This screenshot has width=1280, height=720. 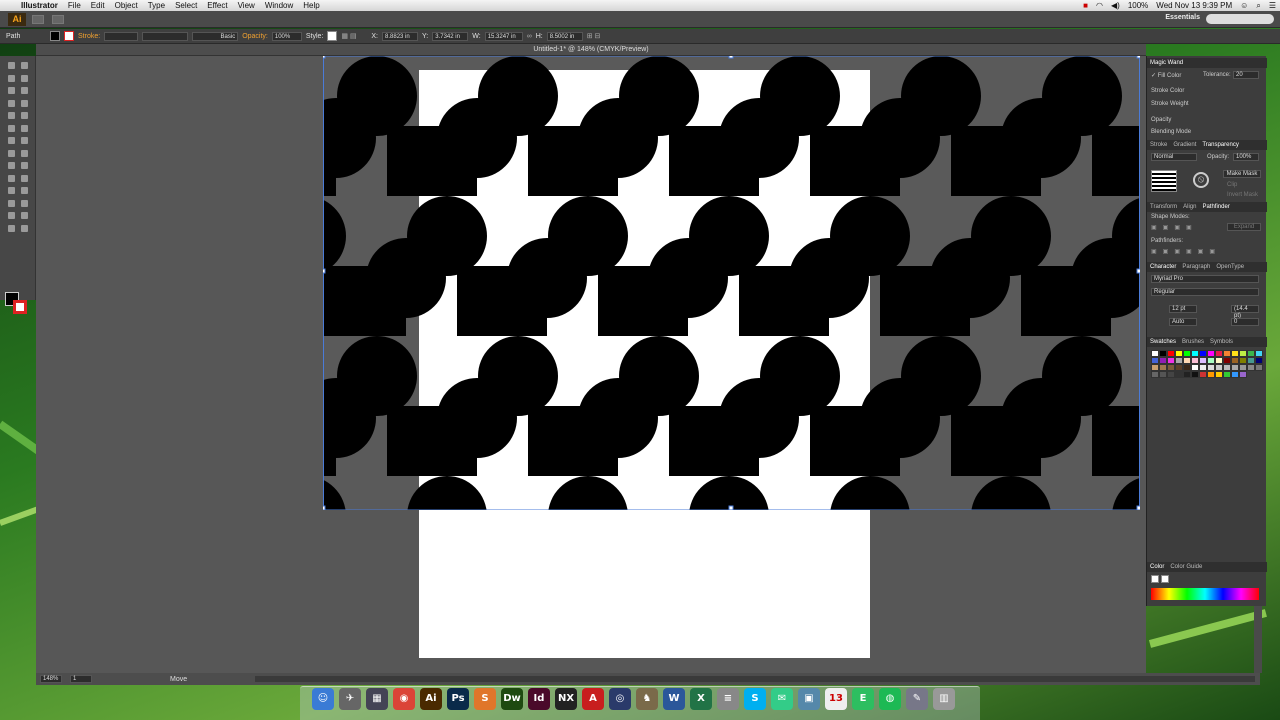 I want to click on dock-evernote-icon: E, so click(x=863, y=699).